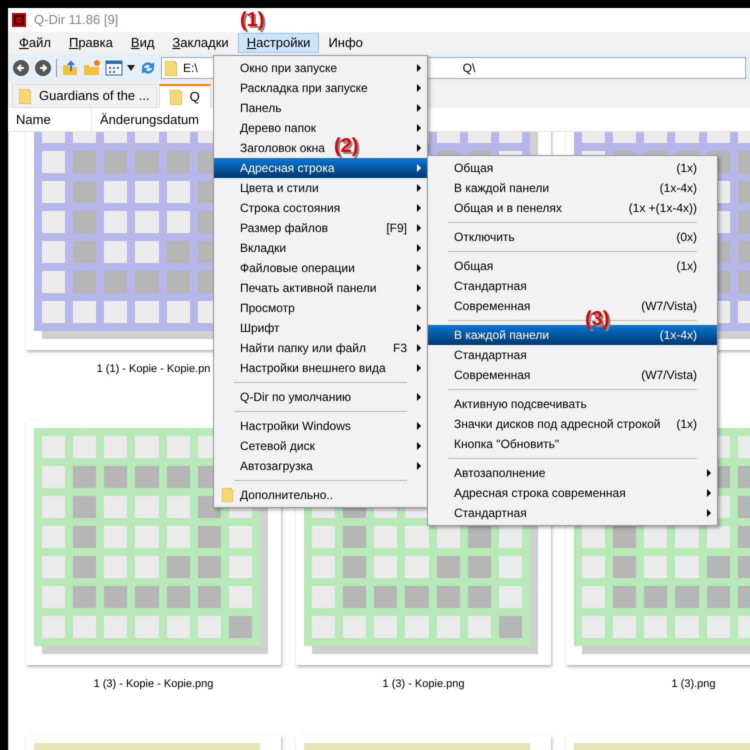 This screenshot has height=750, width=750. What do you see at coordinates (76, 20) in the screenshot?
I see `window-title: Q-Dir 11.86 [9]` at bounding box center [76, 20].